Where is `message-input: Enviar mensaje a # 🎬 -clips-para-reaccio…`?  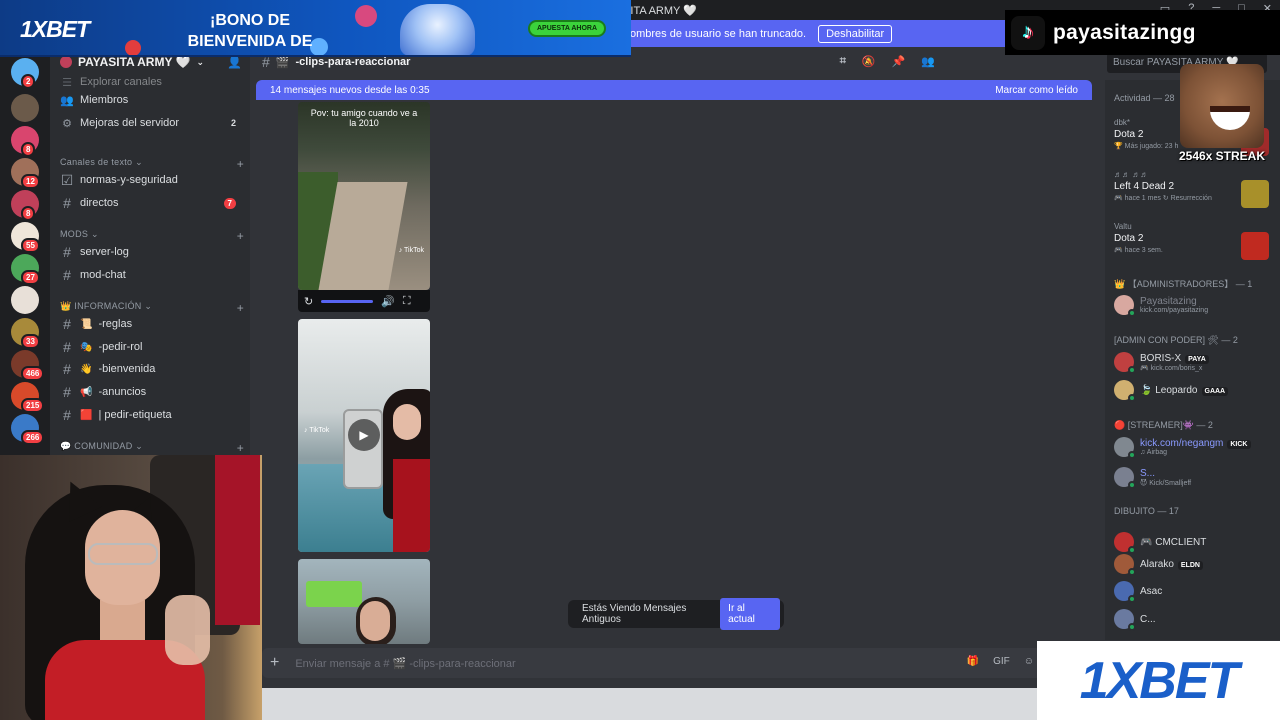 message-input: Enviar mensaje a # 🎬 -clips-para-reaccio… is located at coordinates (405, 663).